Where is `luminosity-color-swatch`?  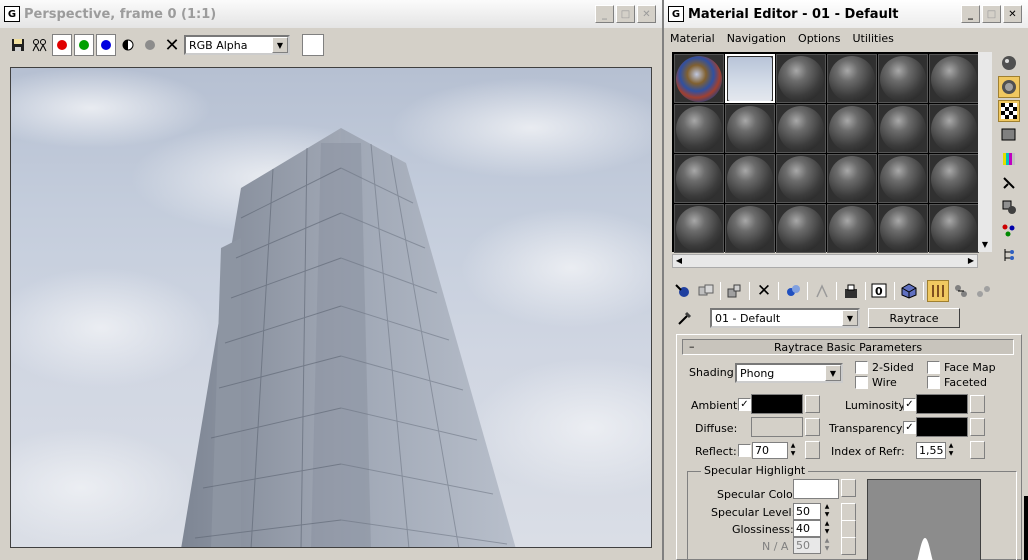 luminosity-color-swatch is located at coordinates (942, 404).